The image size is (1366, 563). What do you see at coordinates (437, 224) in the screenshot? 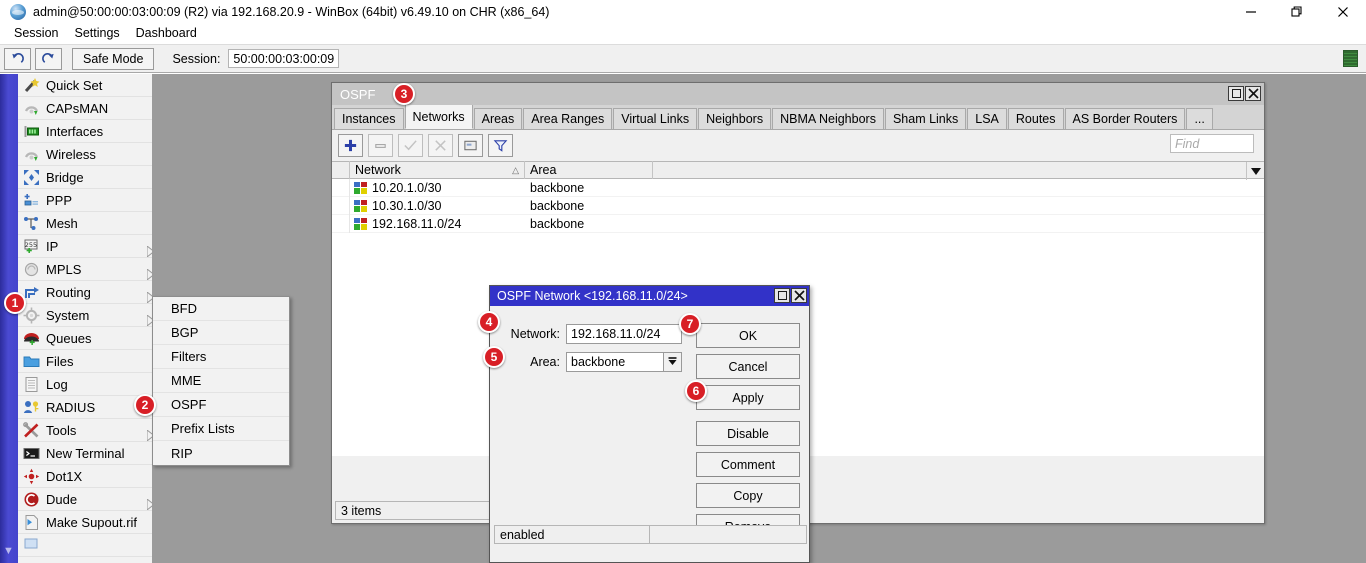
I see `cell-network: 192.168.11.0/24` at bounding box center [437, 224].